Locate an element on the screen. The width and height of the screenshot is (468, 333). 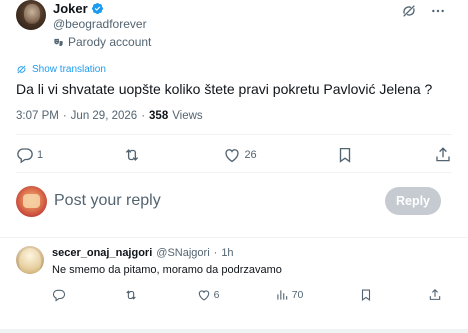
tweet-date: Jun 29, 2026 is located at coordinates (104, 116).